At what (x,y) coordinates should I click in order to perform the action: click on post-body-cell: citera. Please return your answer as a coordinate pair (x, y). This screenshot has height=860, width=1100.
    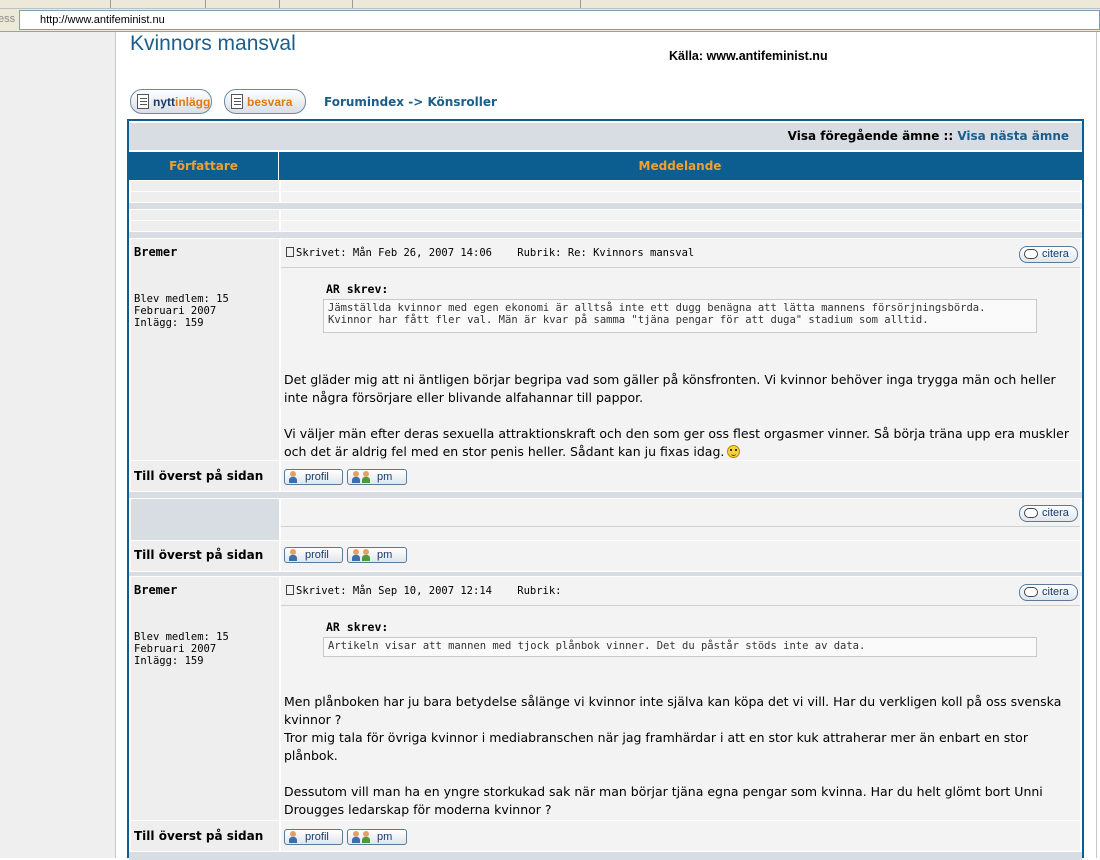
    Looking at the image, I should click on (680, 519).